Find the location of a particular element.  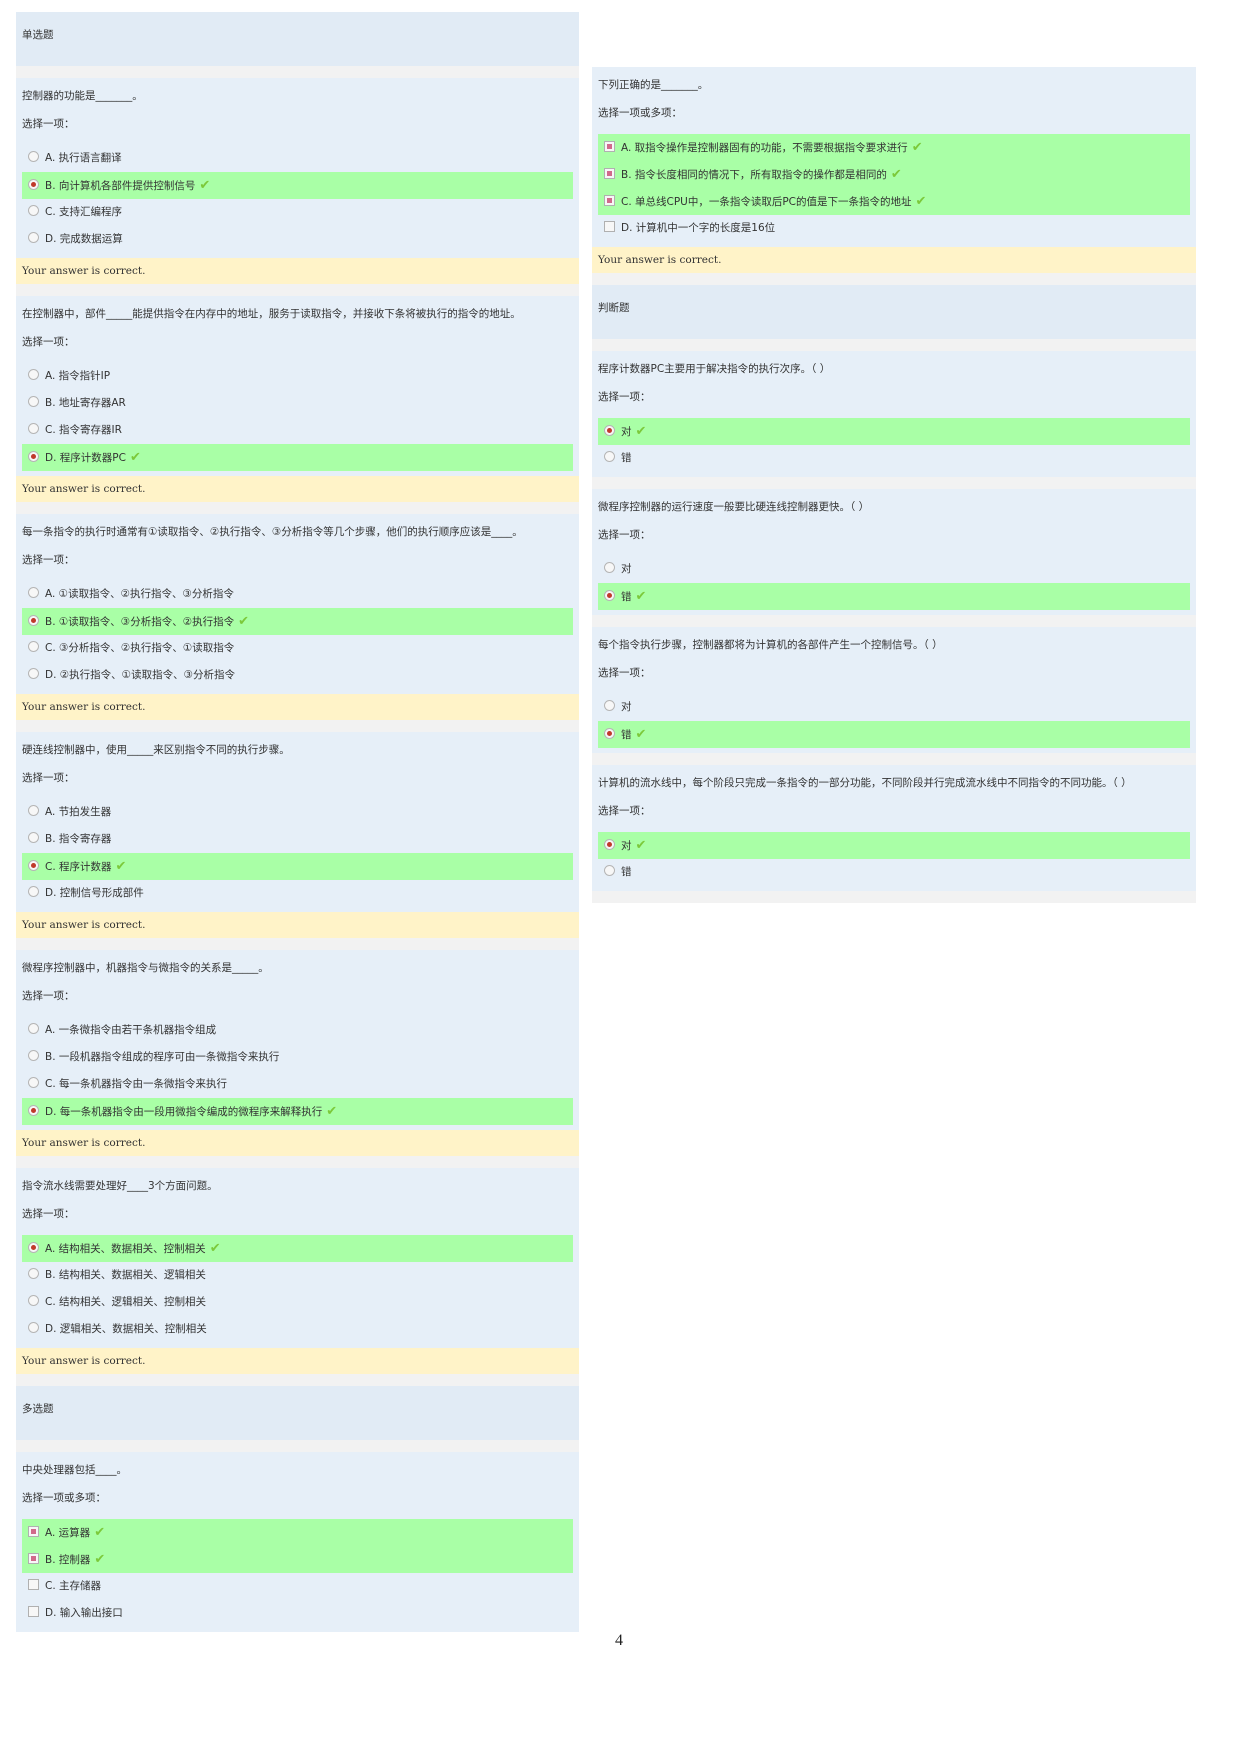

answer-option: B. 向计算机各部件提供控制信号 ✔ is located at coordinates (297, 185).